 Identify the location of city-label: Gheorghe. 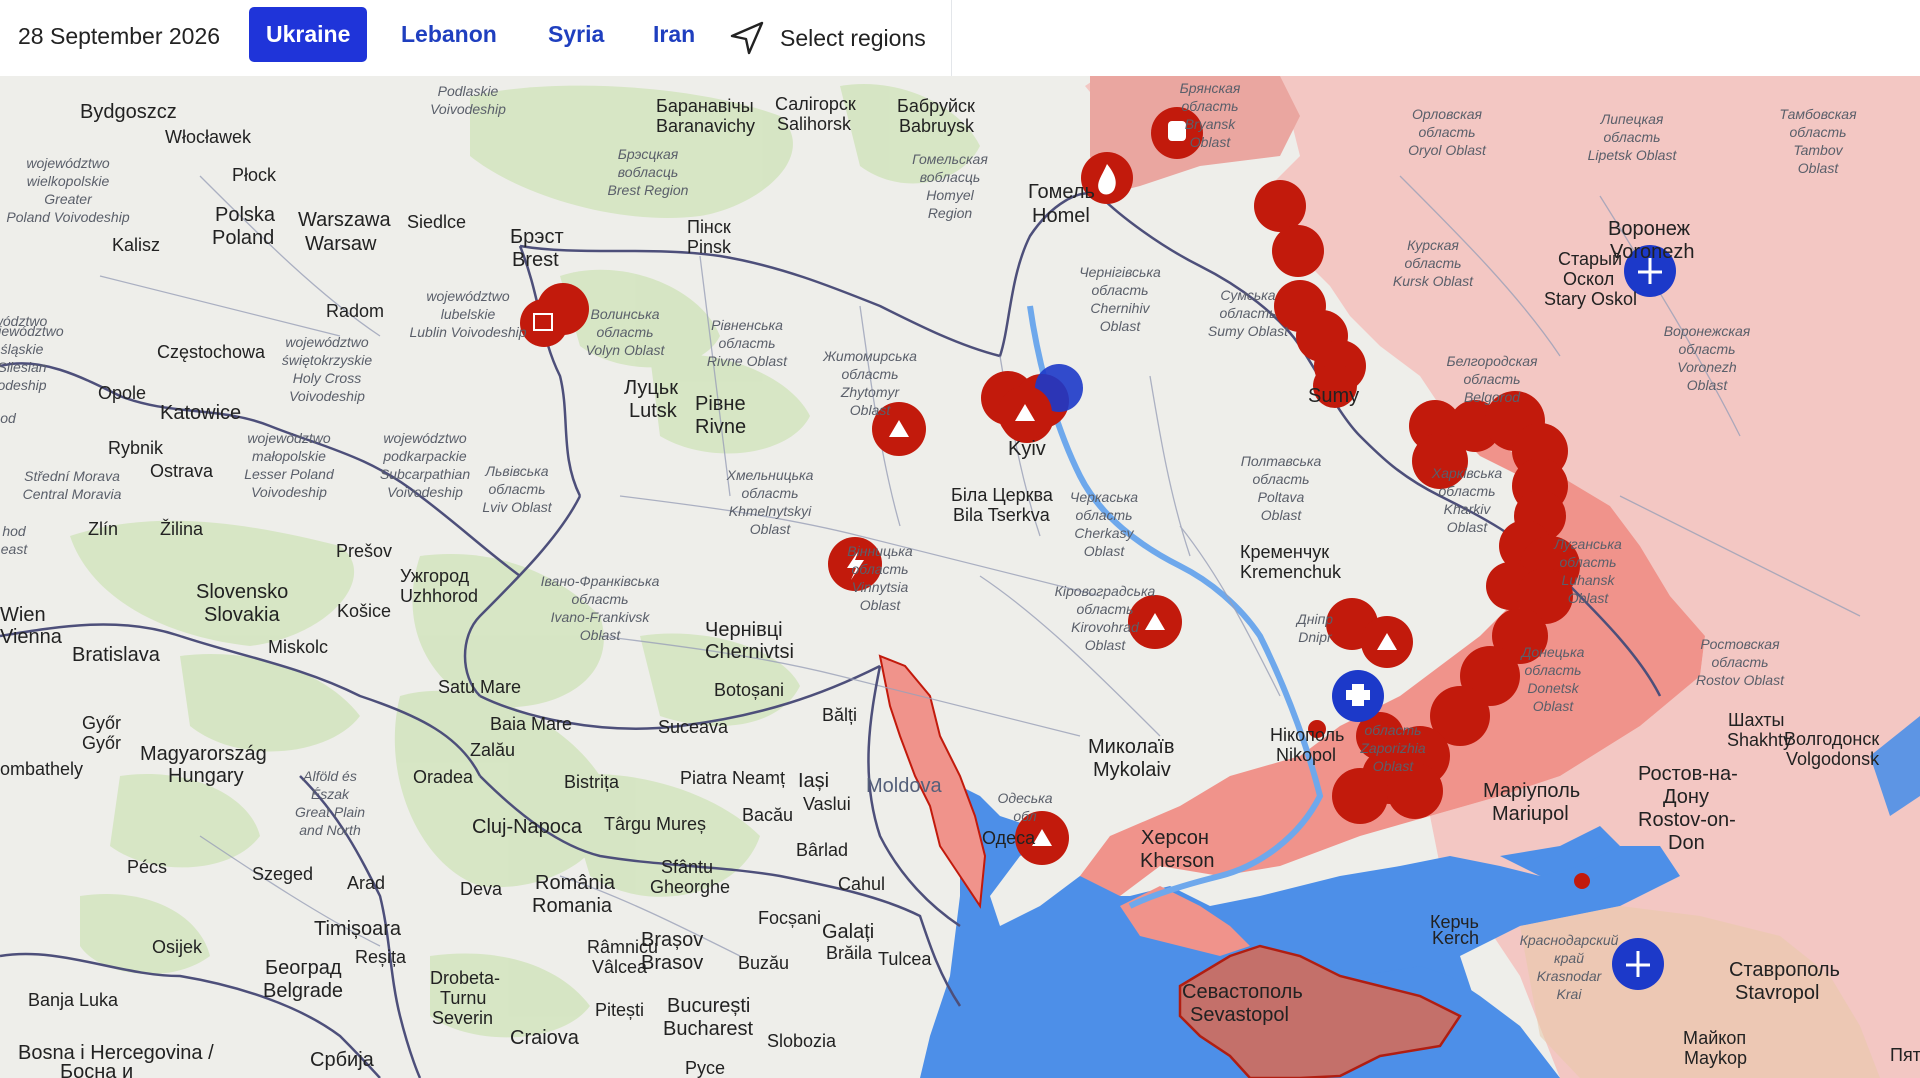
(690, 887).